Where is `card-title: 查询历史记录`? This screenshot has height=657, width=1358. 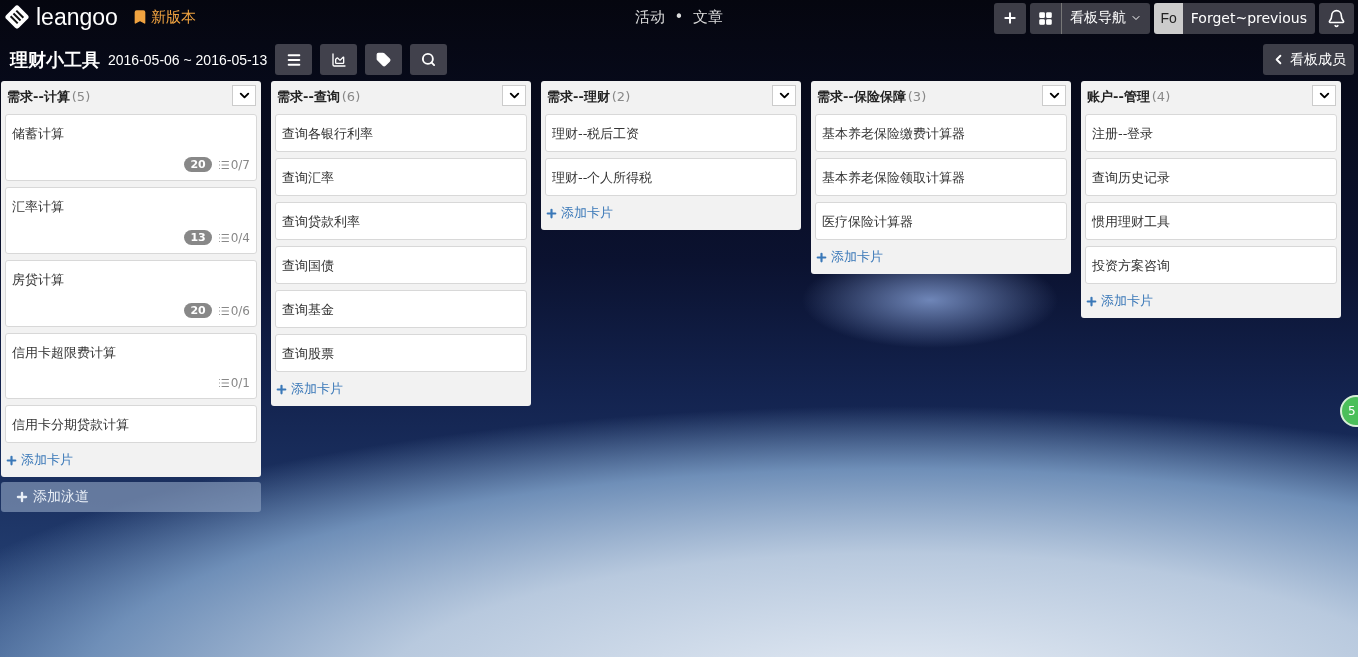
card-title: 查询历史记录 is located at coordinates (1131, 178).